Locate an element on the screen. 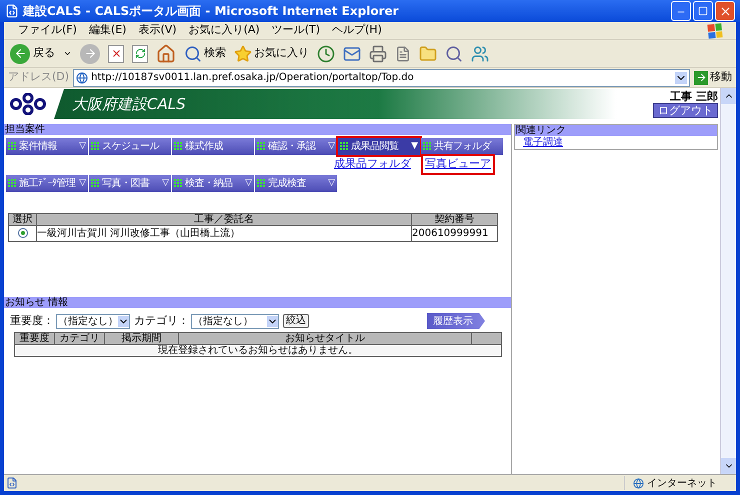 This screenshot has width=740, height=495. menu-tab: 様式作成 is located at coordinates (213, 146).